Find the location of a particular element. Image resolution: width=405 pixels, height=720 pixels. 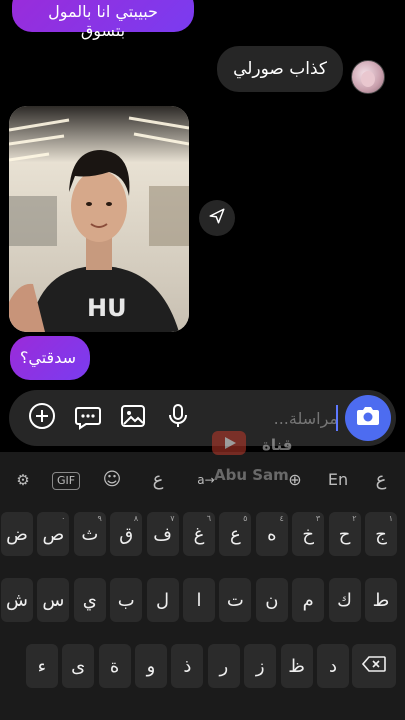

key-label: ذ is located at coordinates (187, 666).